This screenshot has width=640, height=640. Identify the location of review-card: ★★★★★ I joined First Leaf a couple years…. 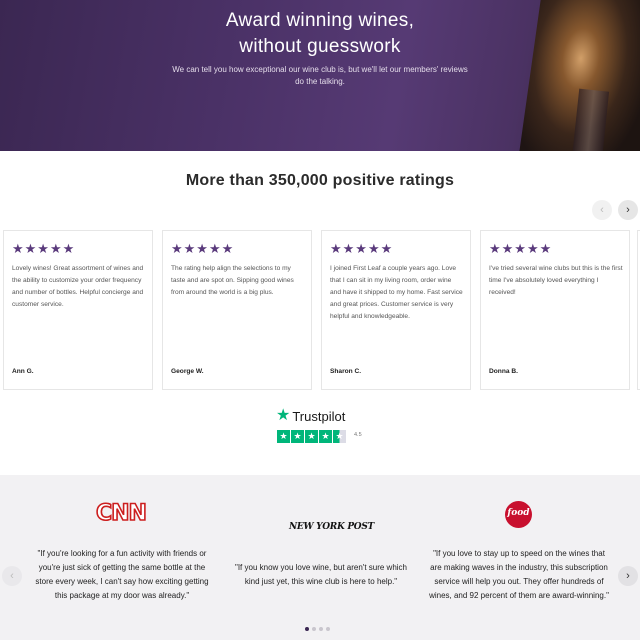
(396, 310).